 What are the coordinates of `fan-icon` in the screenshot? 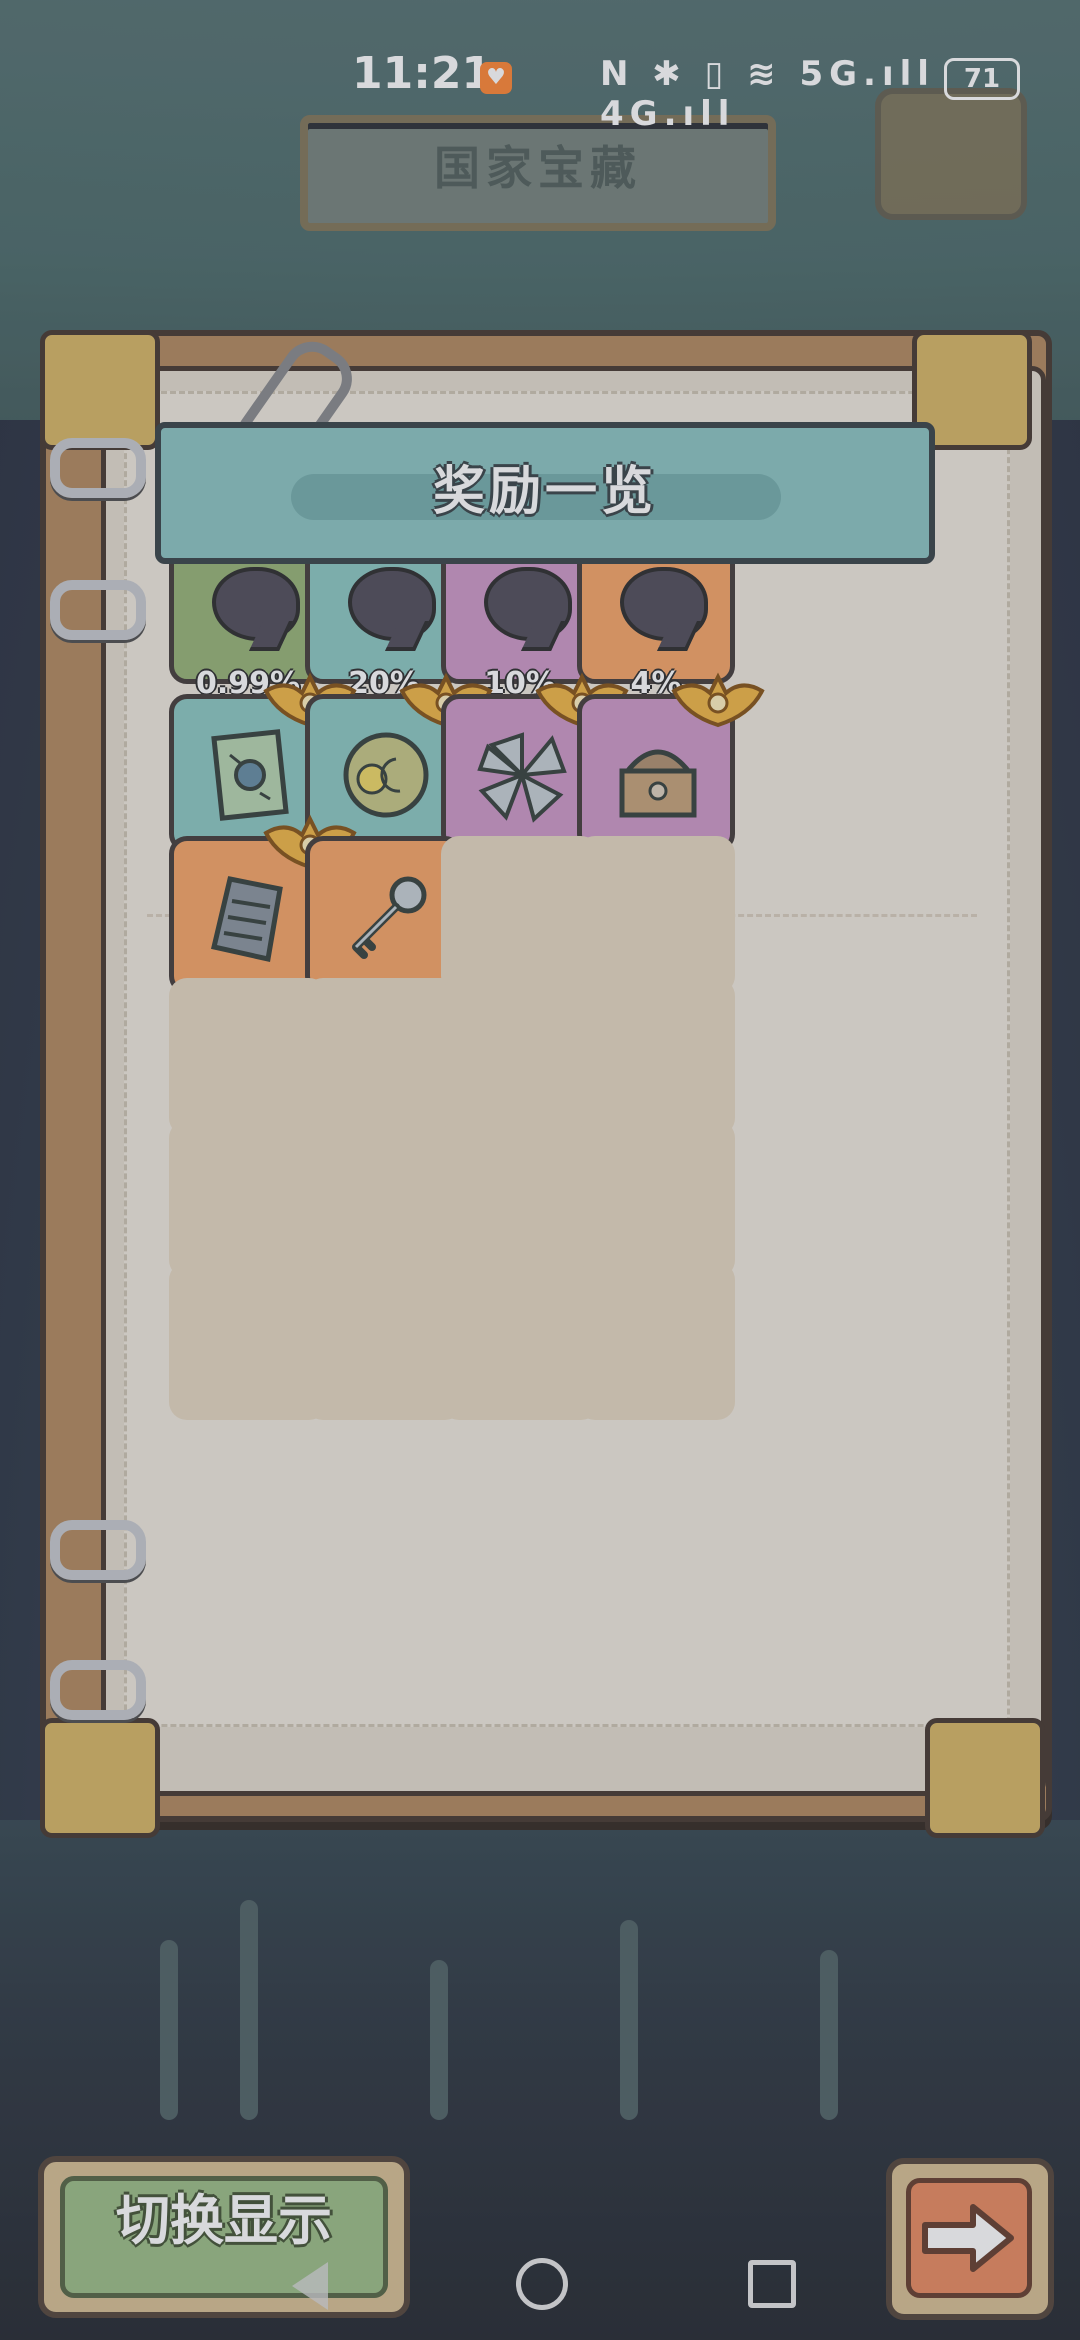 It's located at (522, 777).